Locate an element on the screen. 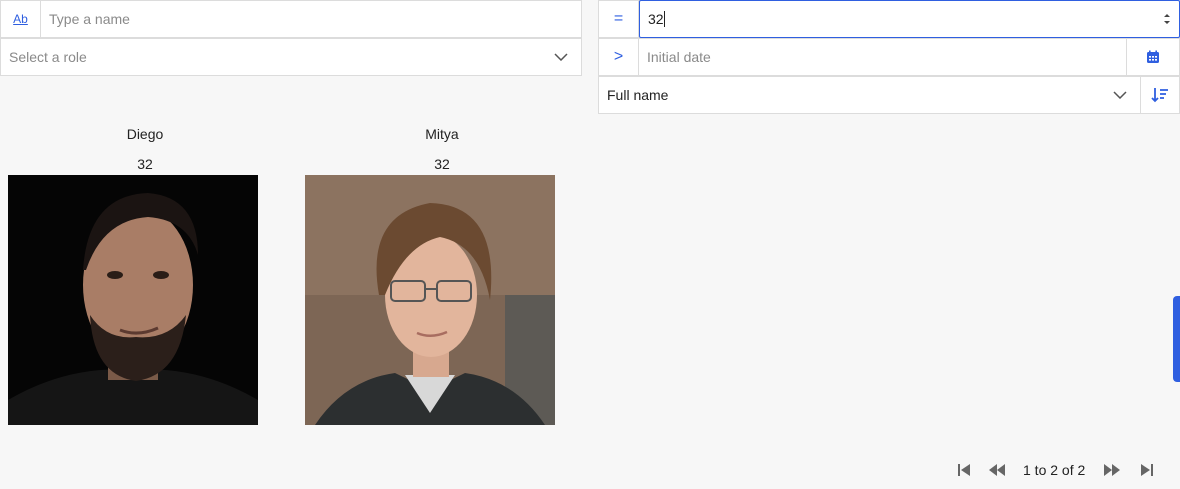 The image size is (1180, 489). age-filter: = 32 is located at coordinates (889, 19).